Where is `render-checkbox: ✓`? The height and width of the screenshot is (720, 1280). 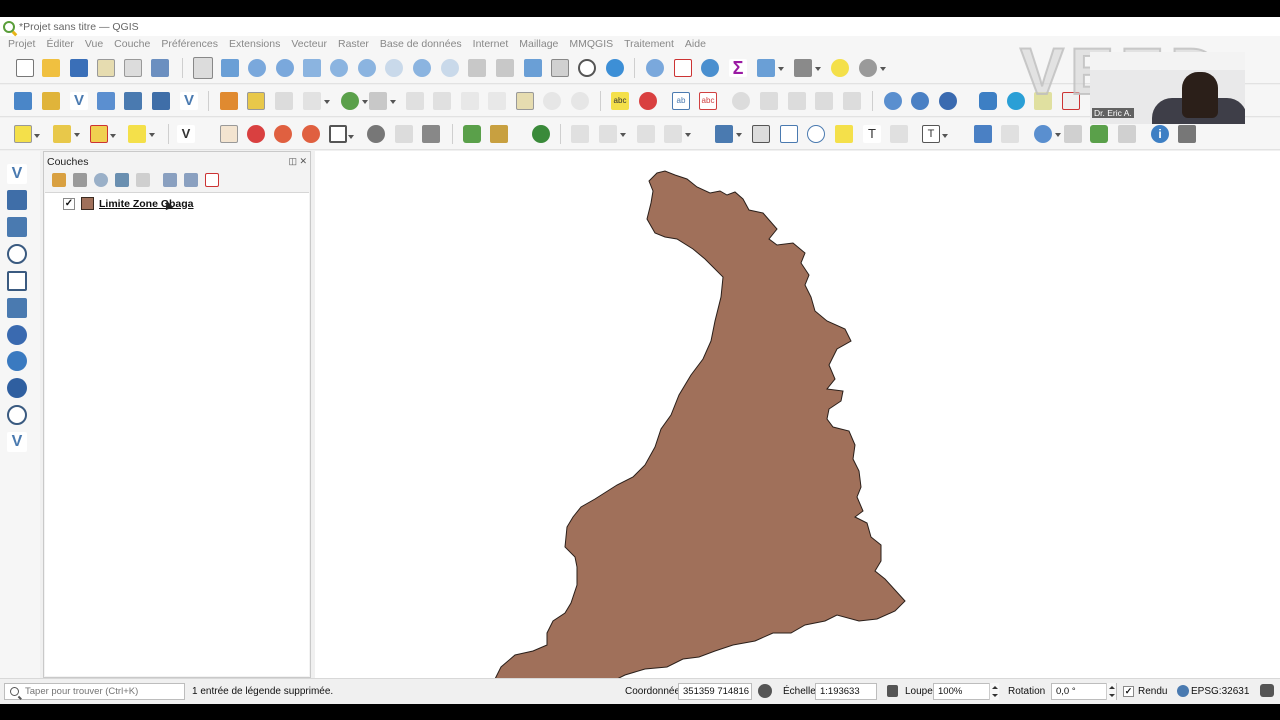 render-checkbox: ✓ is located at coordinates (1128, 691).